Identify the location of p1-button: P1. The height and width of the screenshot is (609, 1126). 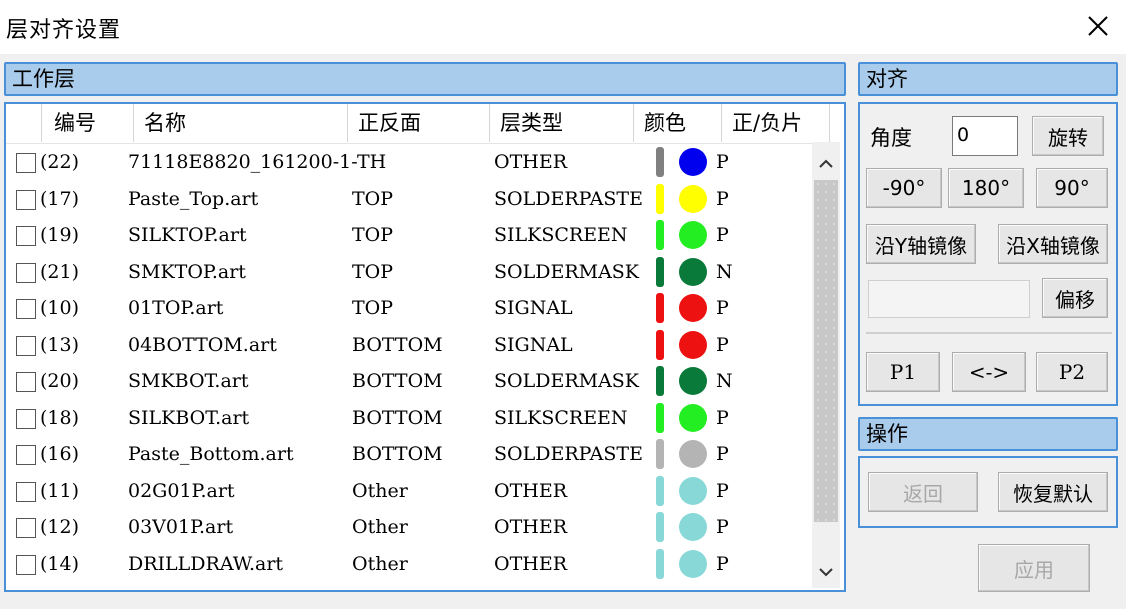
(903, 372).